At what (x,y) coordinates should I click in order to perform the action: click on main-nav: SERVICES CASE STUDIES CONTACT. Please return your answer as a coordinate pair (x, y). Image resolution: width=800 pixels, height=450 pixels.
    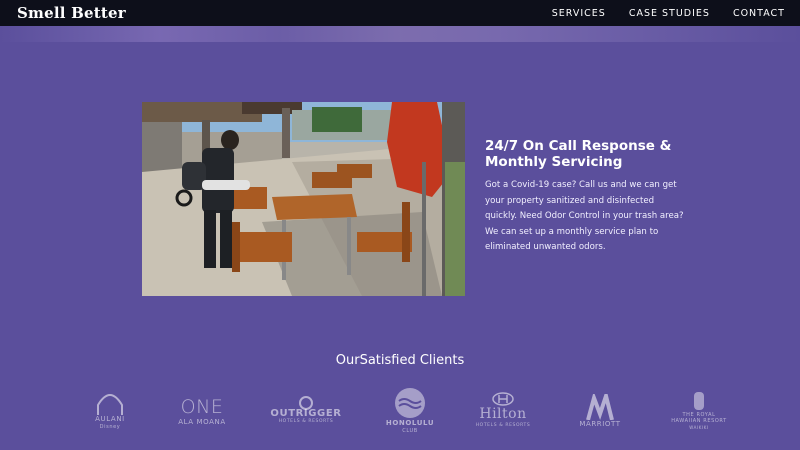
    Looking at the image, I should click on (668, 13).